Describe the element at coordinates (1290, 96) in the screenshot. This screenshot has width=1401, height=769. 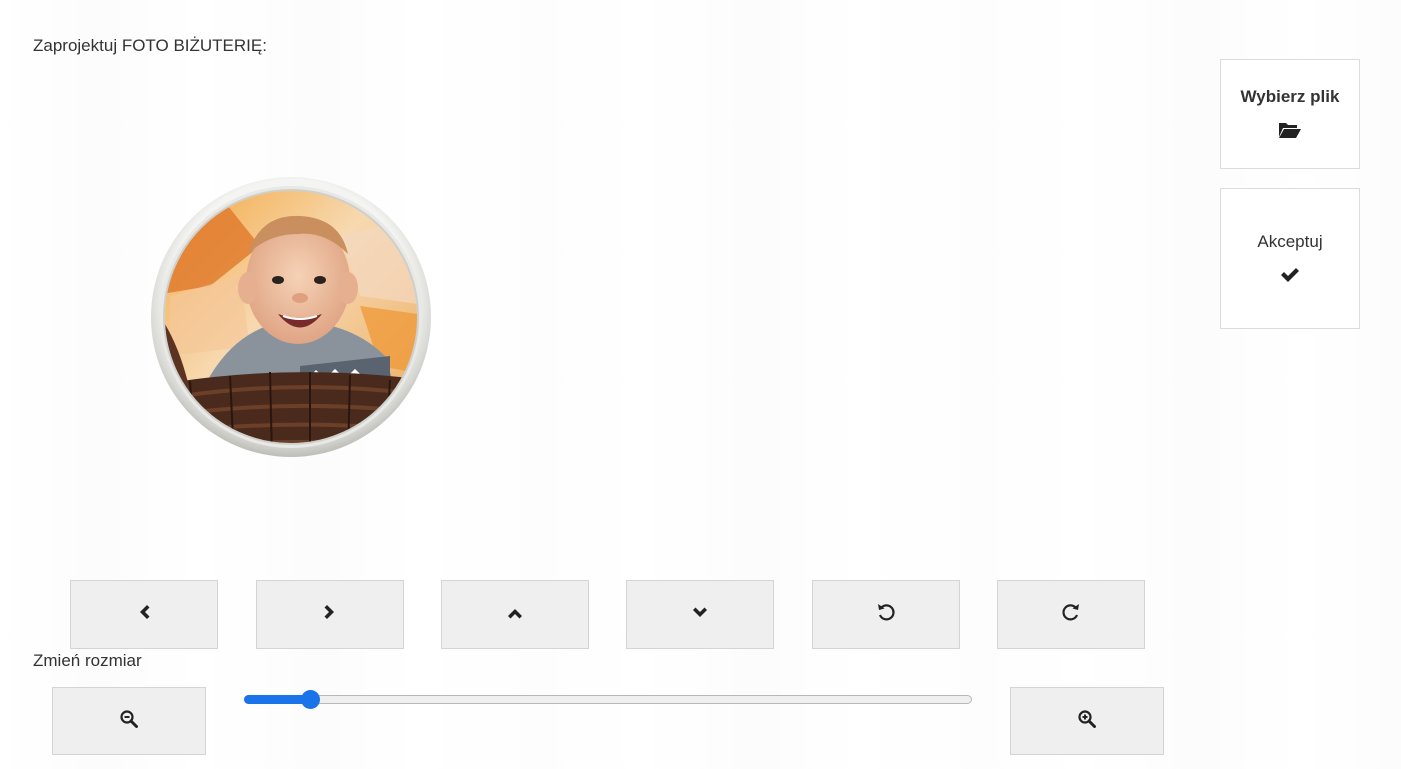
I see `choose-file-label: Wybierz plik` at that location.